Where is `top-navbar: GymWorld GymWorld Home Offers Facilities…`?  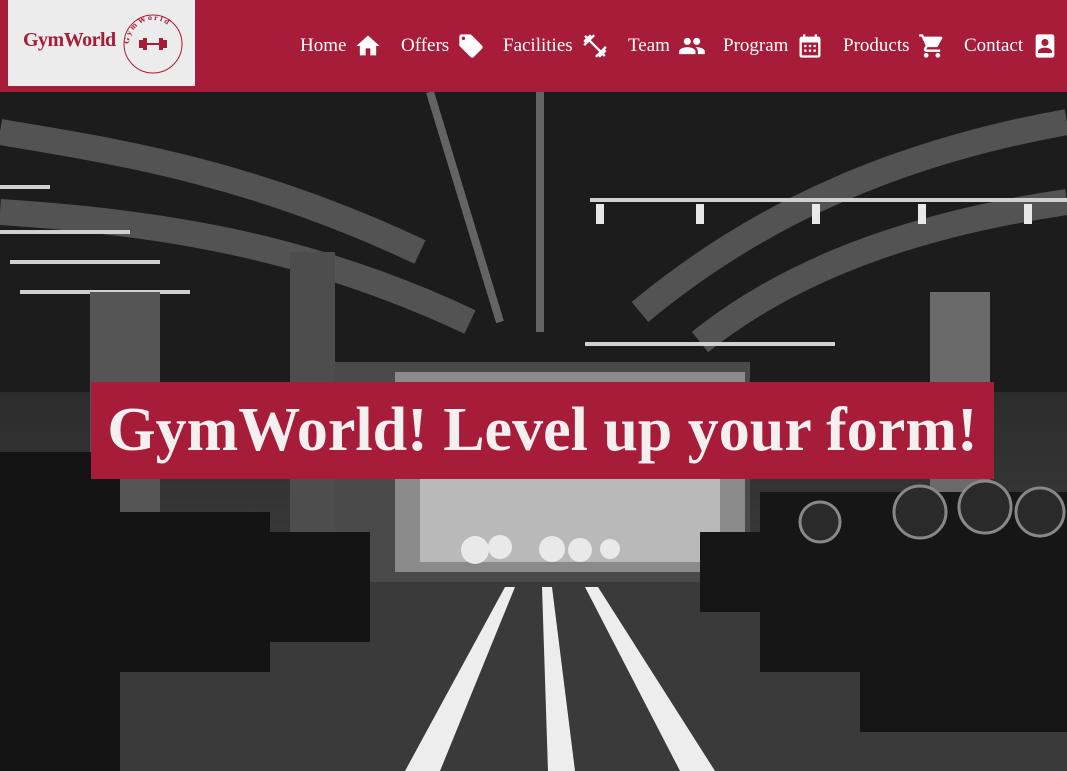
top-navbar: GymWorld GymWorld Home Offers Facilities… is located at coordinates (533, 46).